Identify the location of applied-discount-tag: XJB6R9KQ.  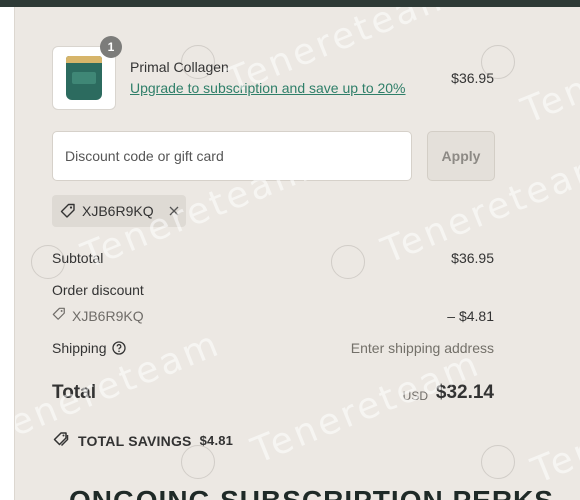
(119, 211).